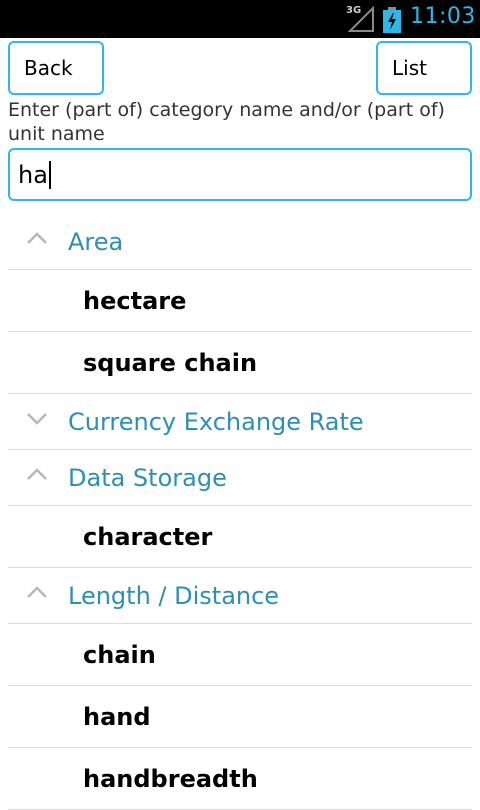 The width and height of the screenshot is (480, 810). What do you see at coordinates (360, 19) in the screenshot?
I see `cell-signal-icon` at bounding box center [360, 19].